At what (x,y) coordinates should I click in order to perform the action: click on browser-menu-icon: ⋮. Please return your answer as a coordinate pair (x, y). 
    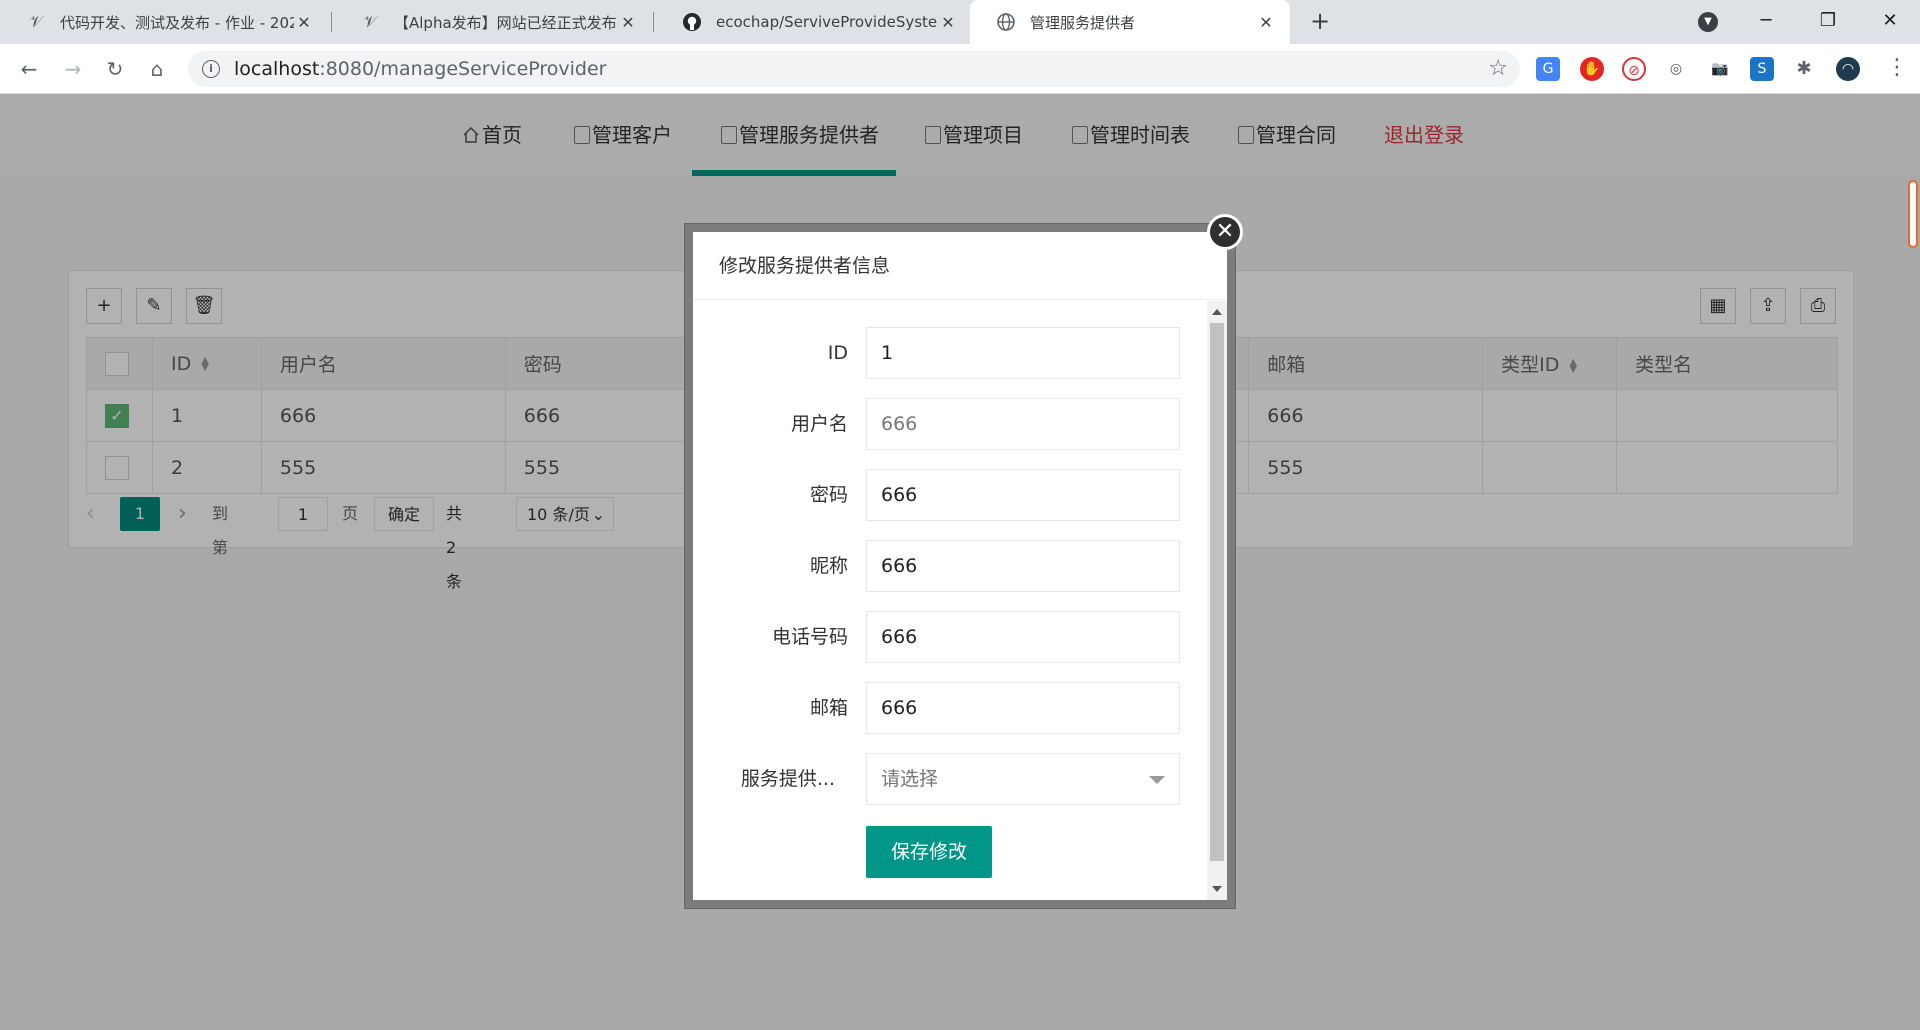
    Looking at the image, I should click on (1897, 68).